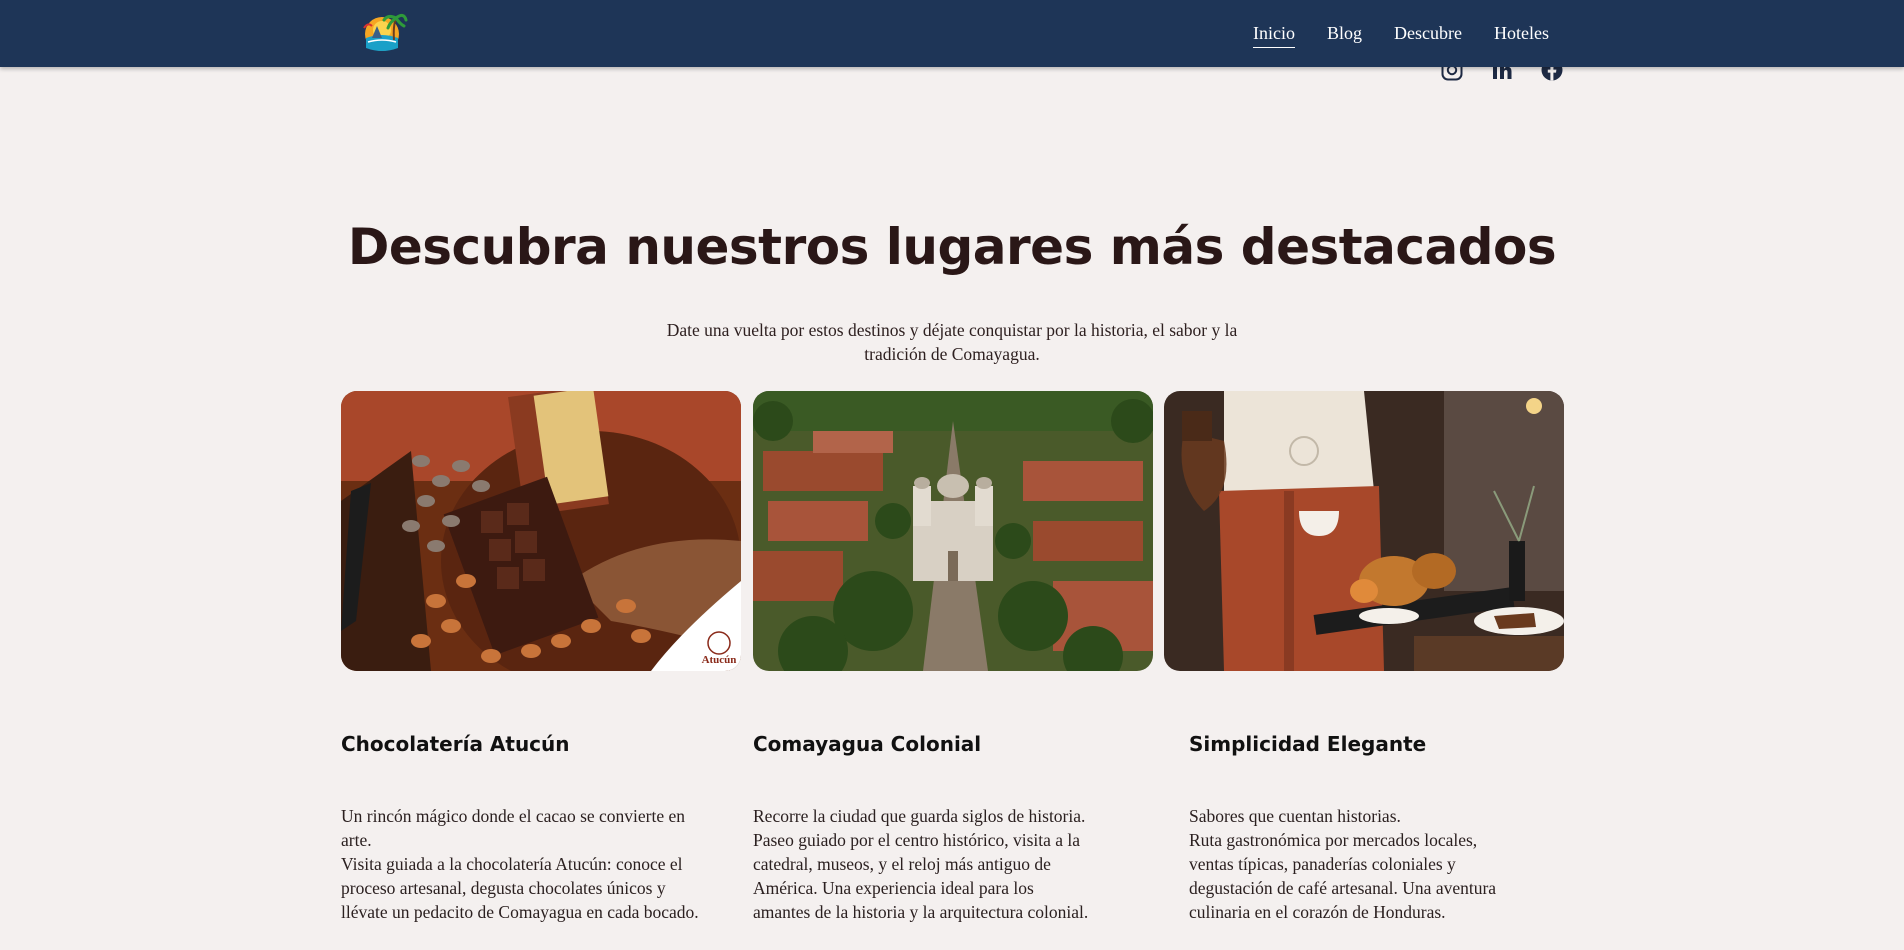  I want to click on site-header: Inicio Blog Descubre Hoteles, so click(952, 33).